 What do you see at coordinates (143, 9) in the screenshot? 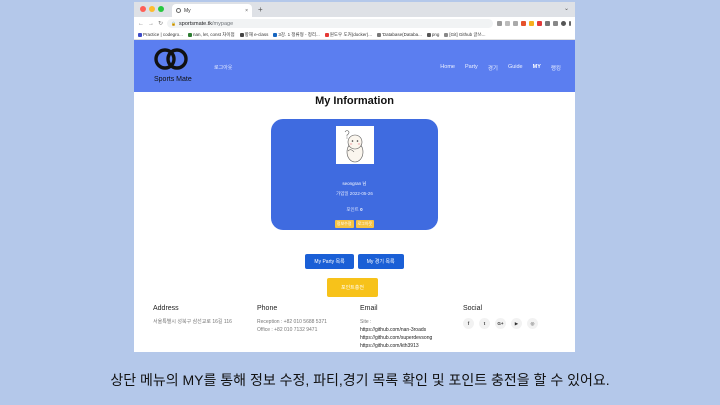
I see `close-window-button` at bounding box center [143, 9].